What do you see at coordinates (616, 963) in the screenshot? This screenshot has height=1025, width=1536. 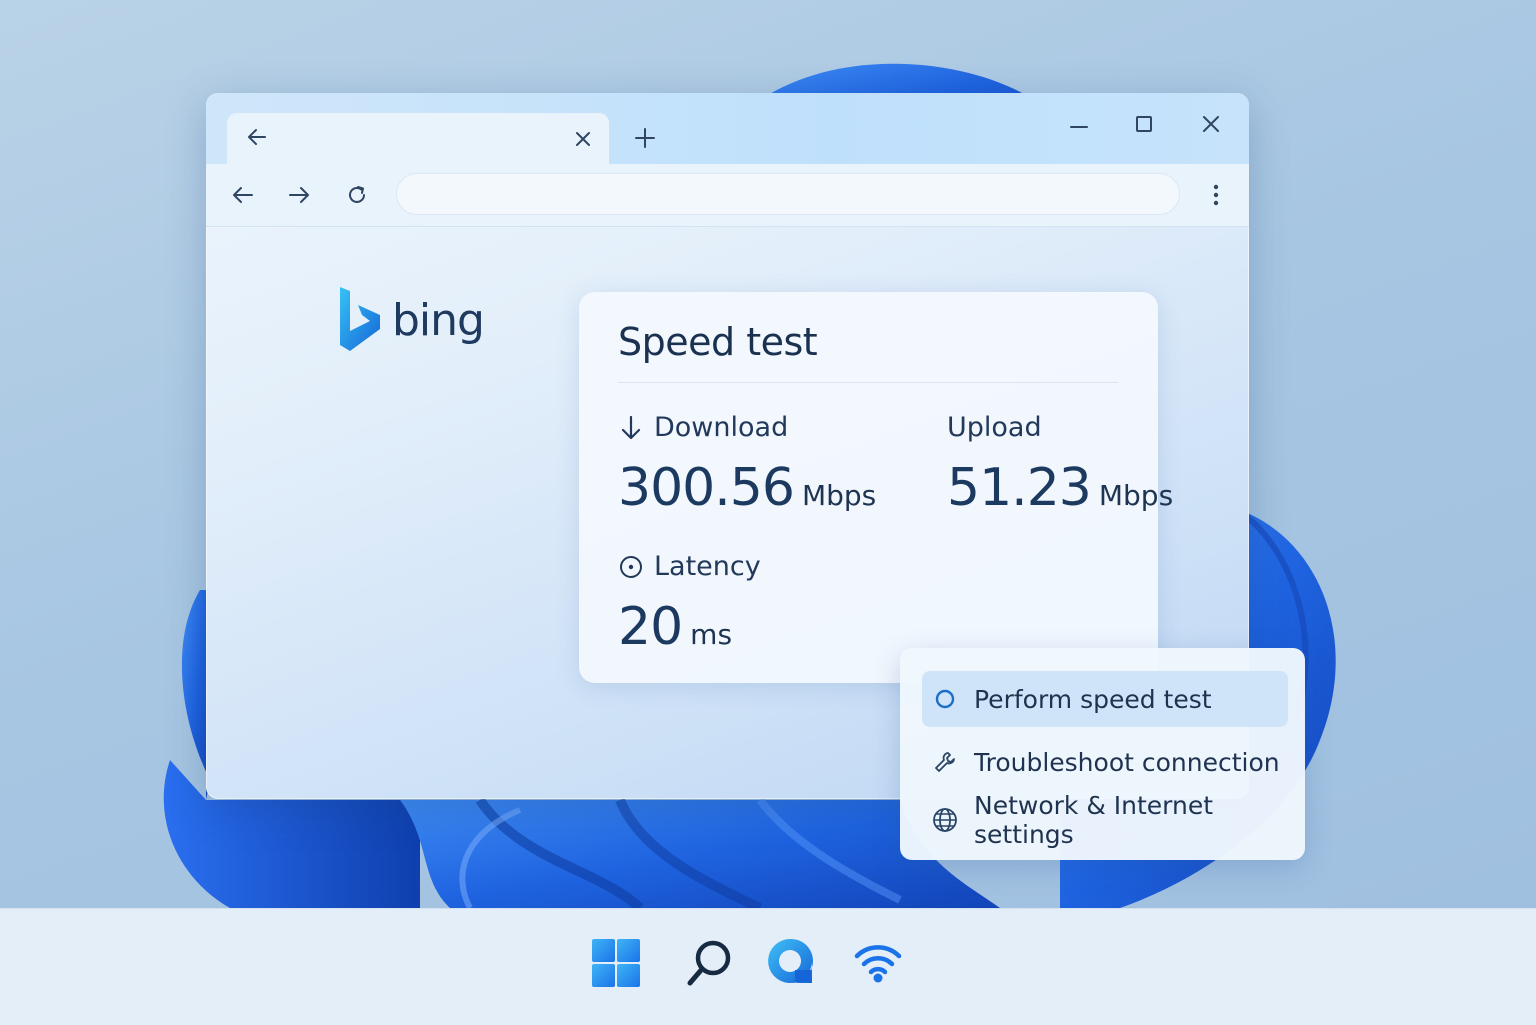 I see `windows-start-icon` at bounding box center [616, 963].